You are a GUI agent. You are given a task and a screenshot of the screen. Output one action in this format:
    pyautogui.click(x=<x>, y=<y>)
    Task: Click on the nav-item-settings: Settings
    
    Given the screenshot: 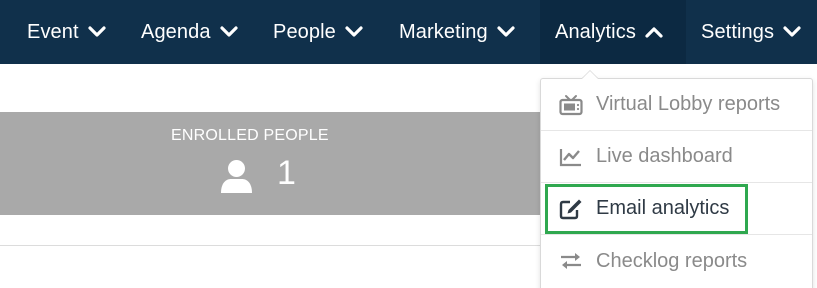 What is the action you would take?
    pyautogui.click(x=751, y=32)
    